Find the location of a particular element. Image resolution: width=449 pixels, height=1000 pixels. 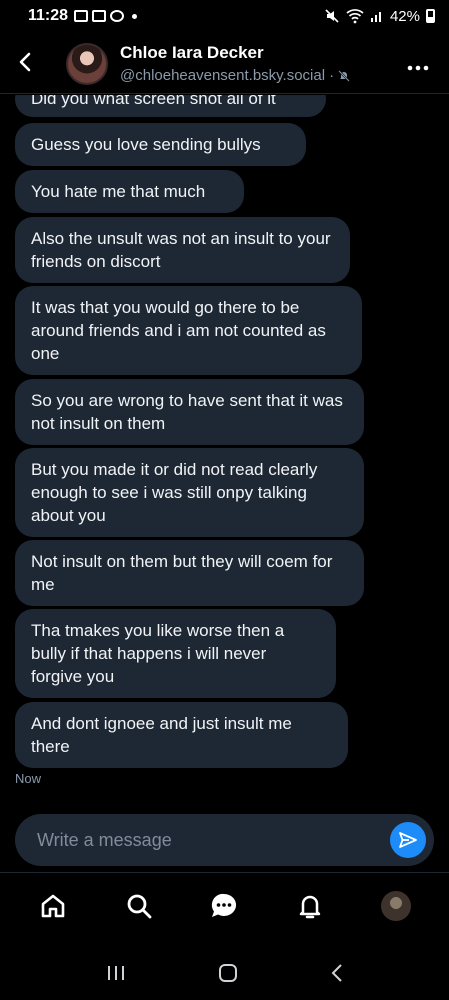

bottom-navigation is located at coordinates (224, 905).